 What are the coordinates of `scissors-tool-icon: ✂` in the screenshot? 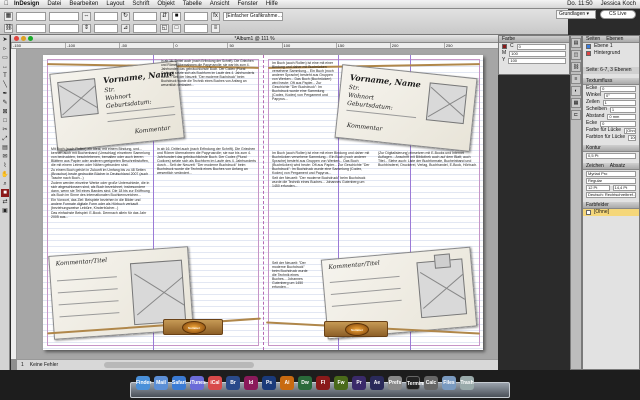 It's located at (5, 130).